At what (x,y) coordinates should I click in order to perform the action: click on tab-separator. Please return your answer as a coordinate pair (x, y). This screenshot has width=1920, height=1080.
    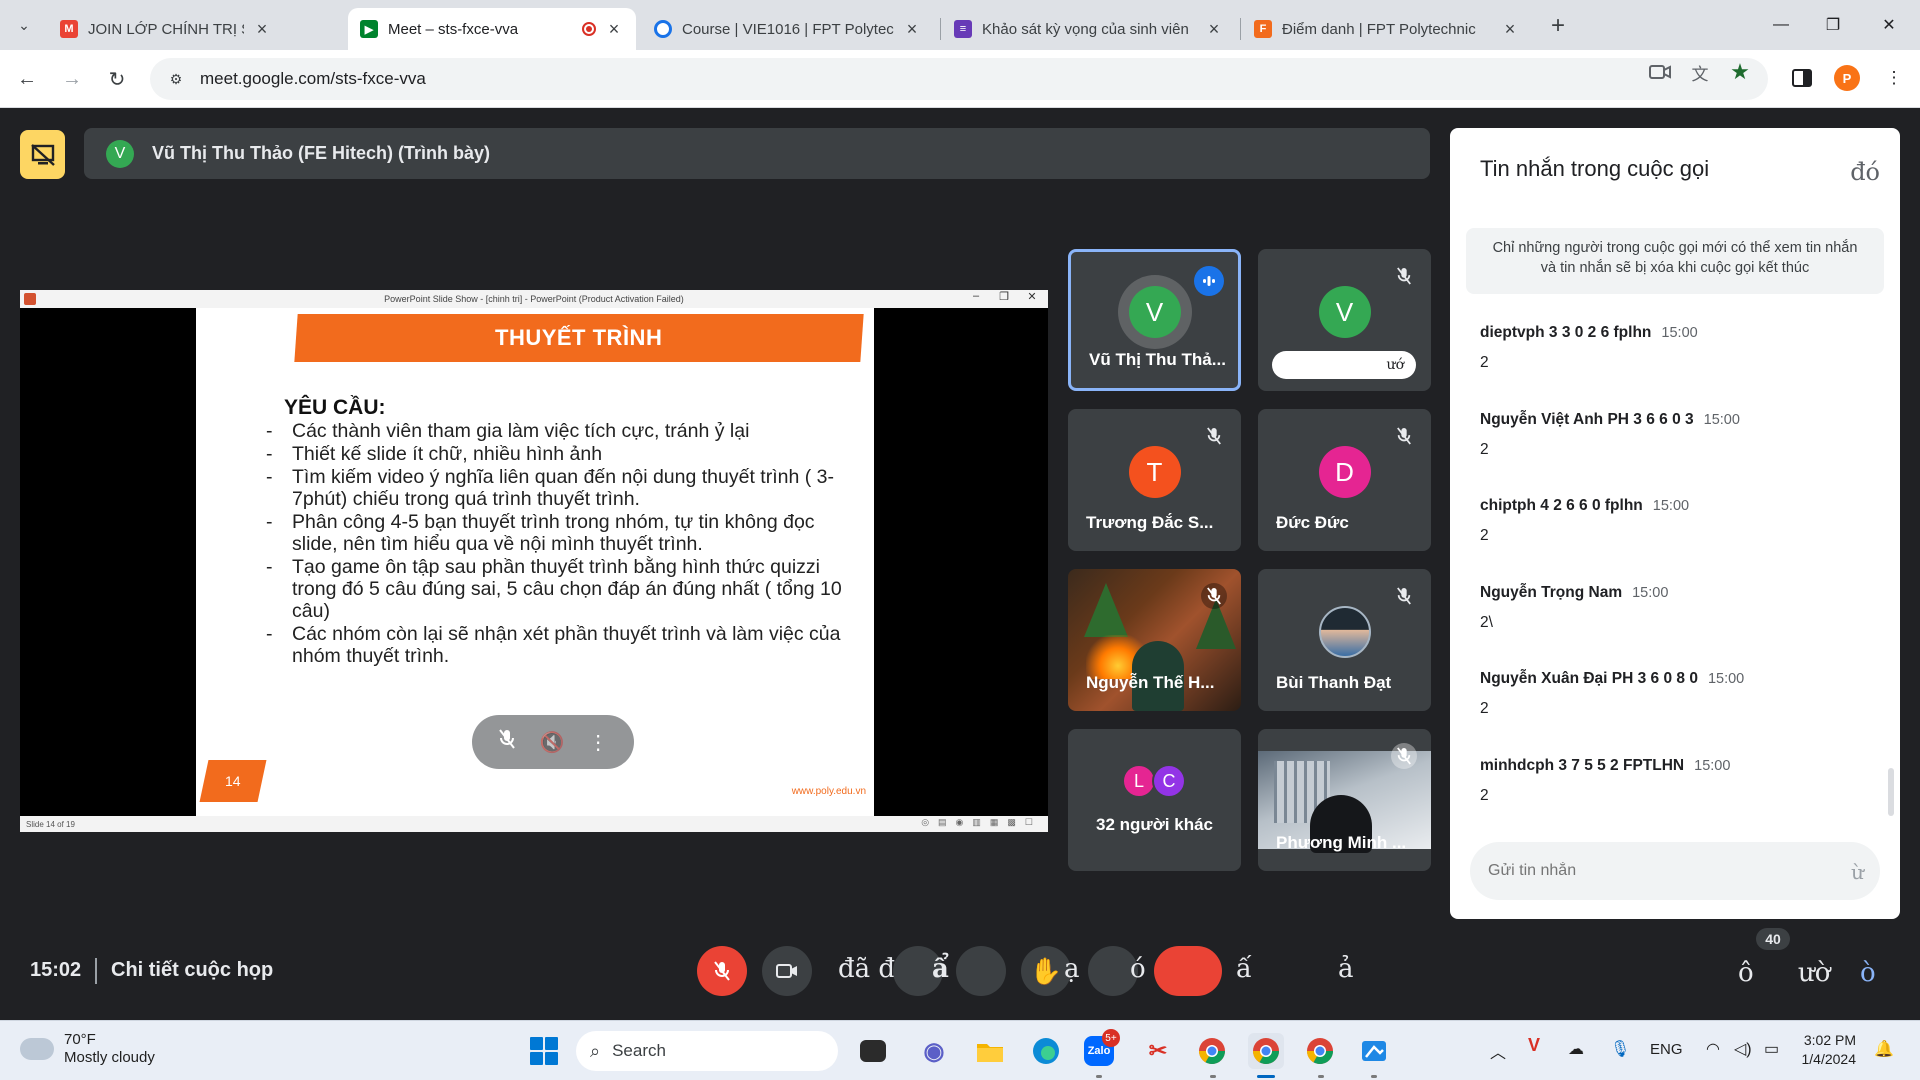
    Looking at the image, I should click on (940, 29).